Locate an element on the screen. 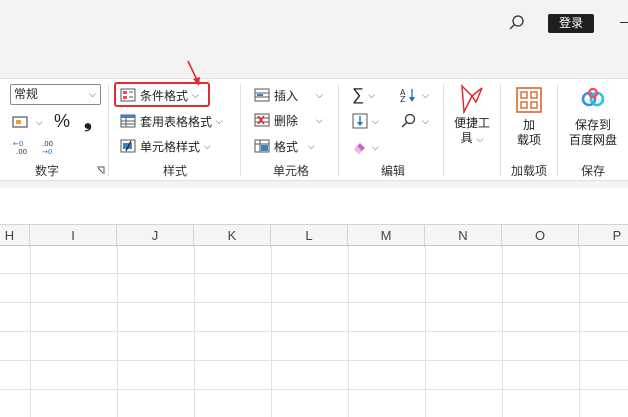 This screenshot has width=628, height=417. cells-group-label: 单元格 is located at coordinates (290, 171).